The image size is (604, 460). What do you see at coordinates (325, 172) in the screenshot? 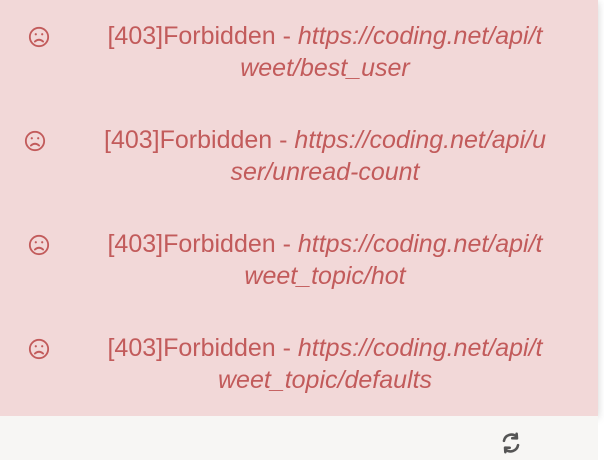
I see `alert-url-part-2: ser/unread-count` at bounding box center [325, 172].